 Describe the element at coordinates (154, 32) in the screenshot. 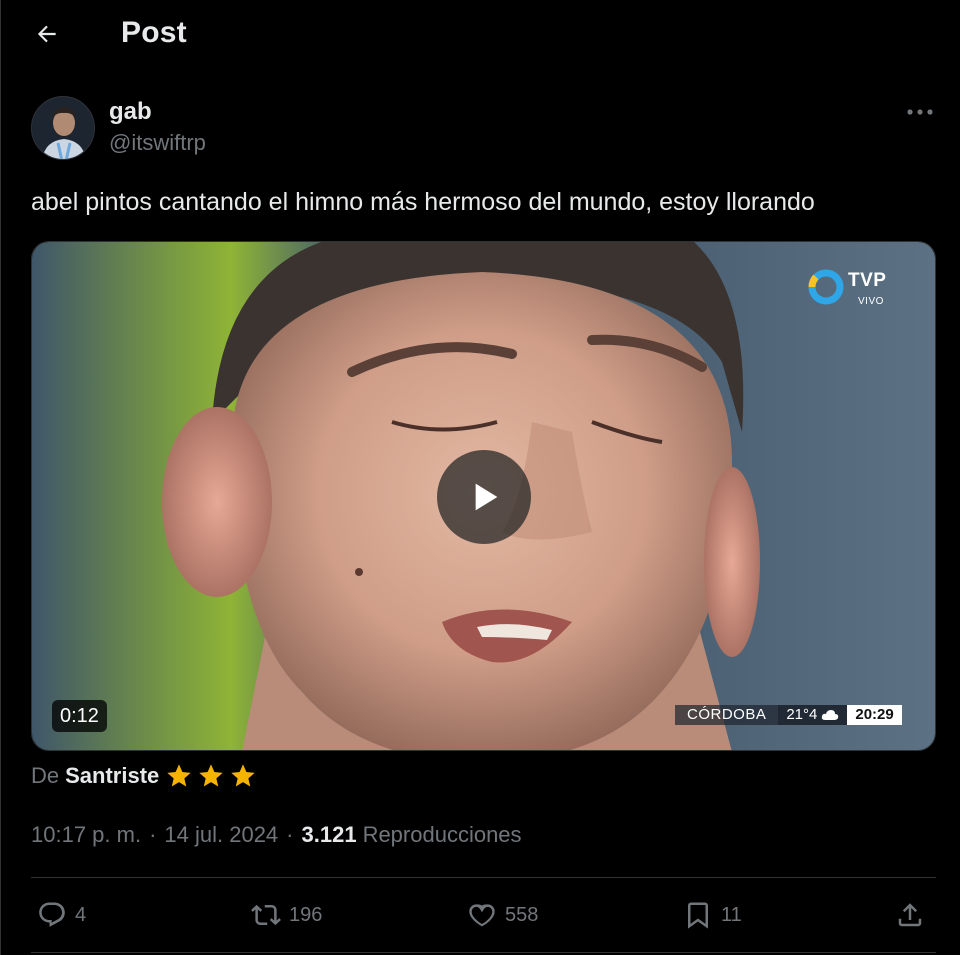

I see `page-title: Post` at that location.